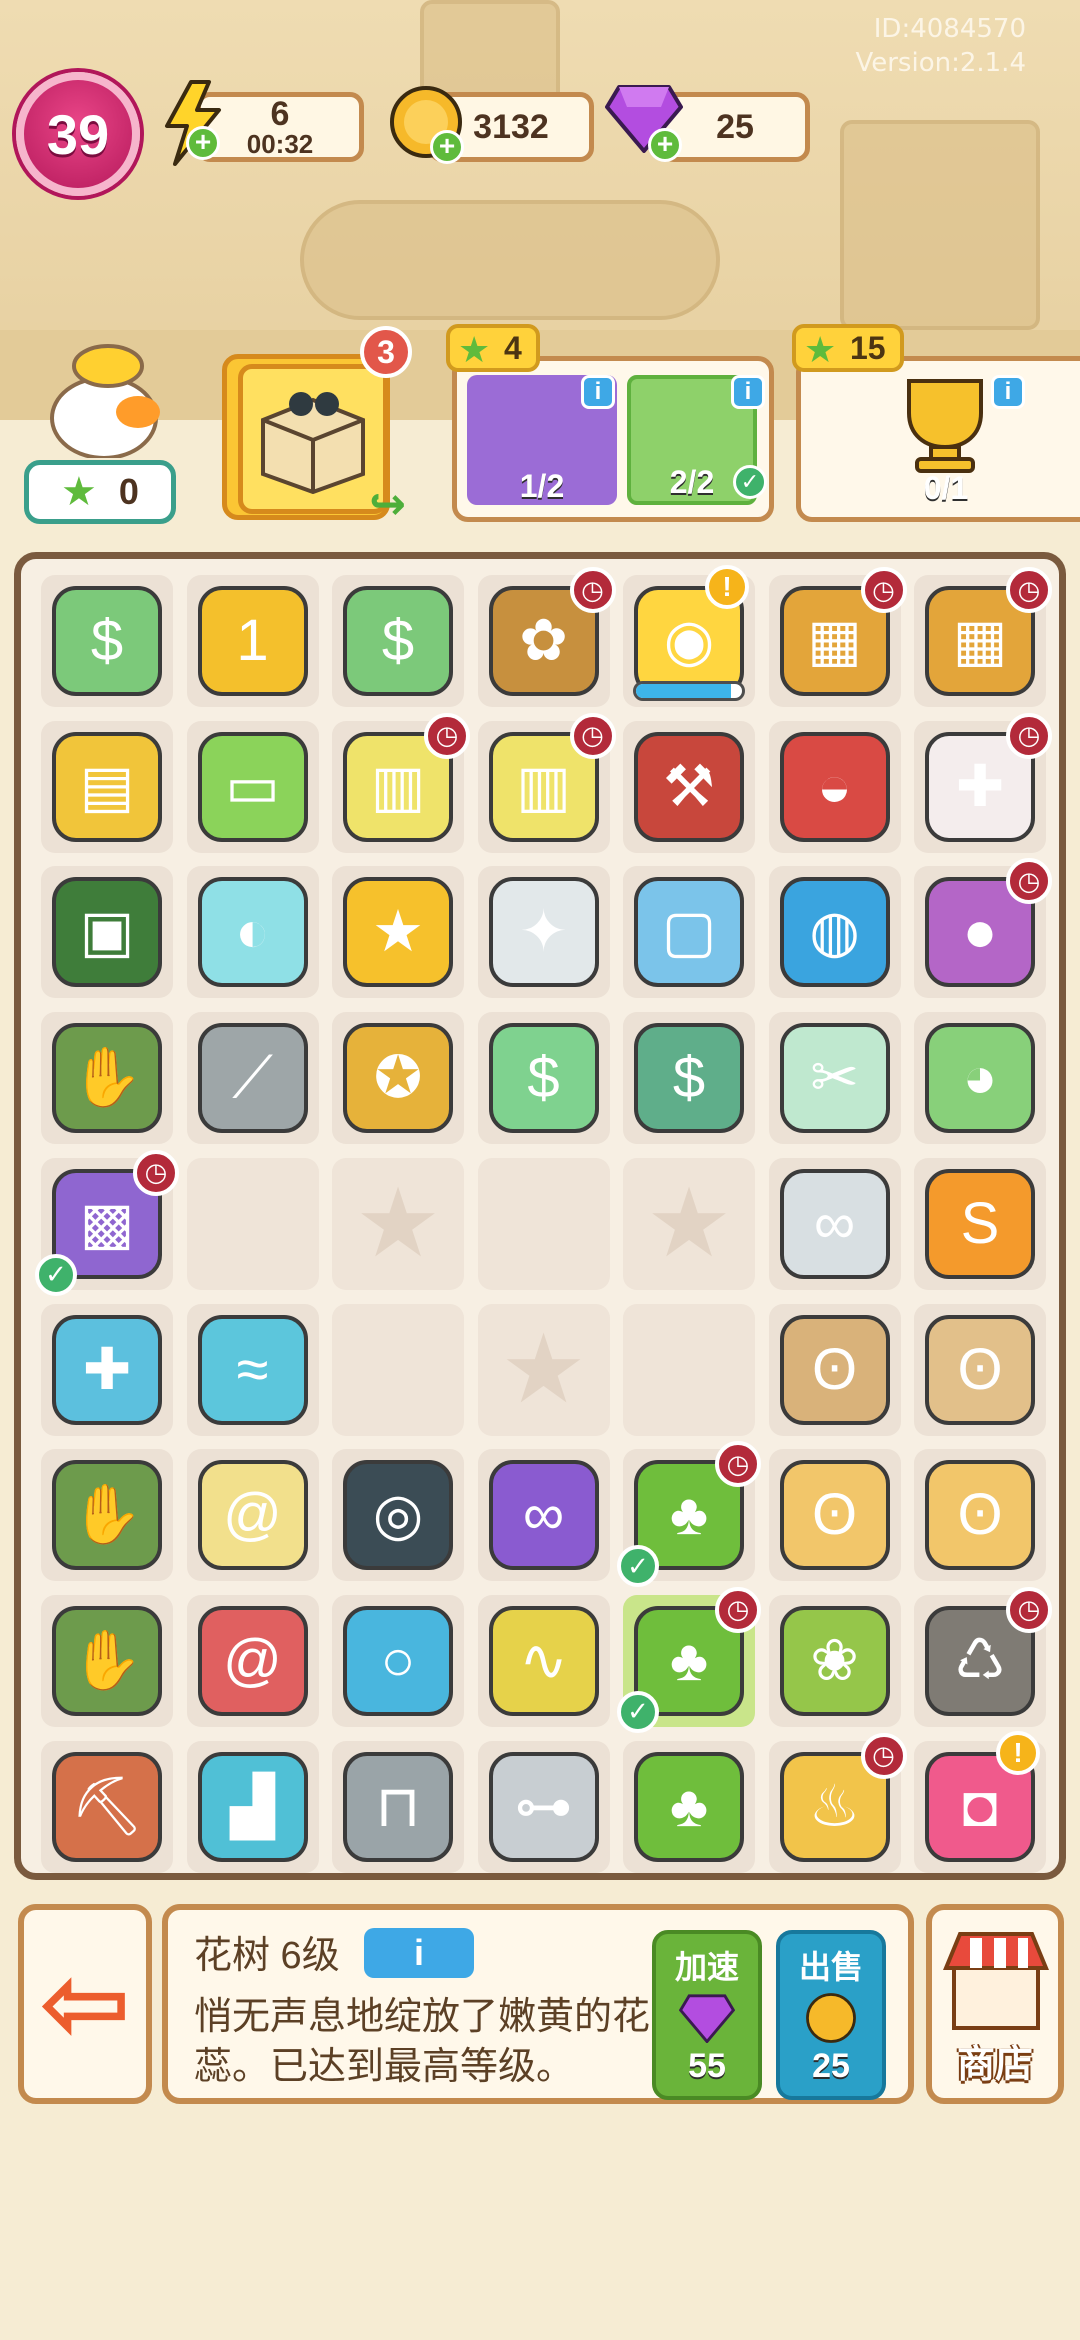 Image resolution: width=1080 pixels, height=2340 pixels. I want to click on add-coins-button: +, so click(447, 147).